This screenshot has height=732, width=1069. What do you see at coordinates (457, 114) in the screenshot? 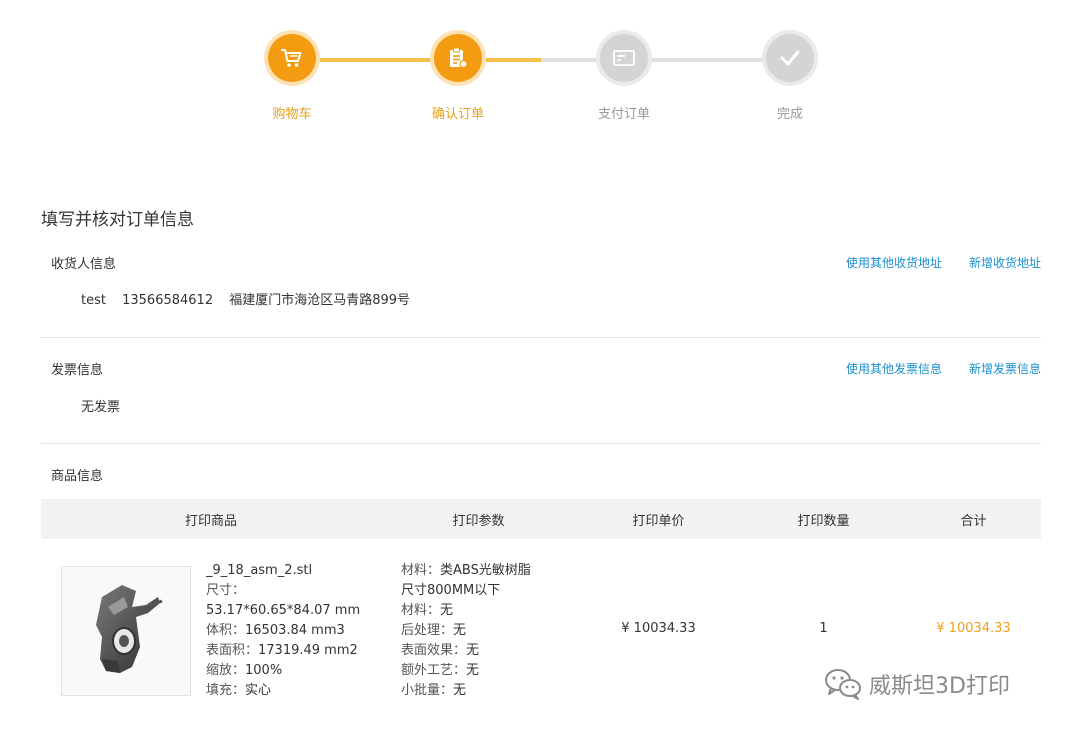
I see `step-label: 确认订单` at bounding box center [457, 114].